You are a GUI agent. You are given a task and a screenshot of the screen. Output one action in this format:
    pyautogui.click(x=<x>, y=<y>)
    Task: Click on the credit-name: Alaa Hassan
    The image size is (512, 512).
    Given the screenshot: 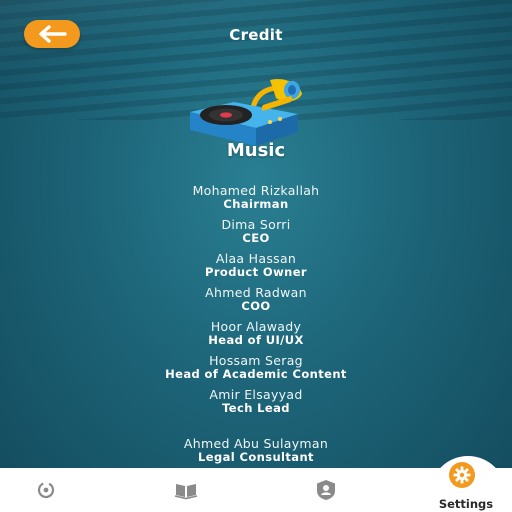 What is the action you would take?
    pyautogui.click(x=256, y=258)
    